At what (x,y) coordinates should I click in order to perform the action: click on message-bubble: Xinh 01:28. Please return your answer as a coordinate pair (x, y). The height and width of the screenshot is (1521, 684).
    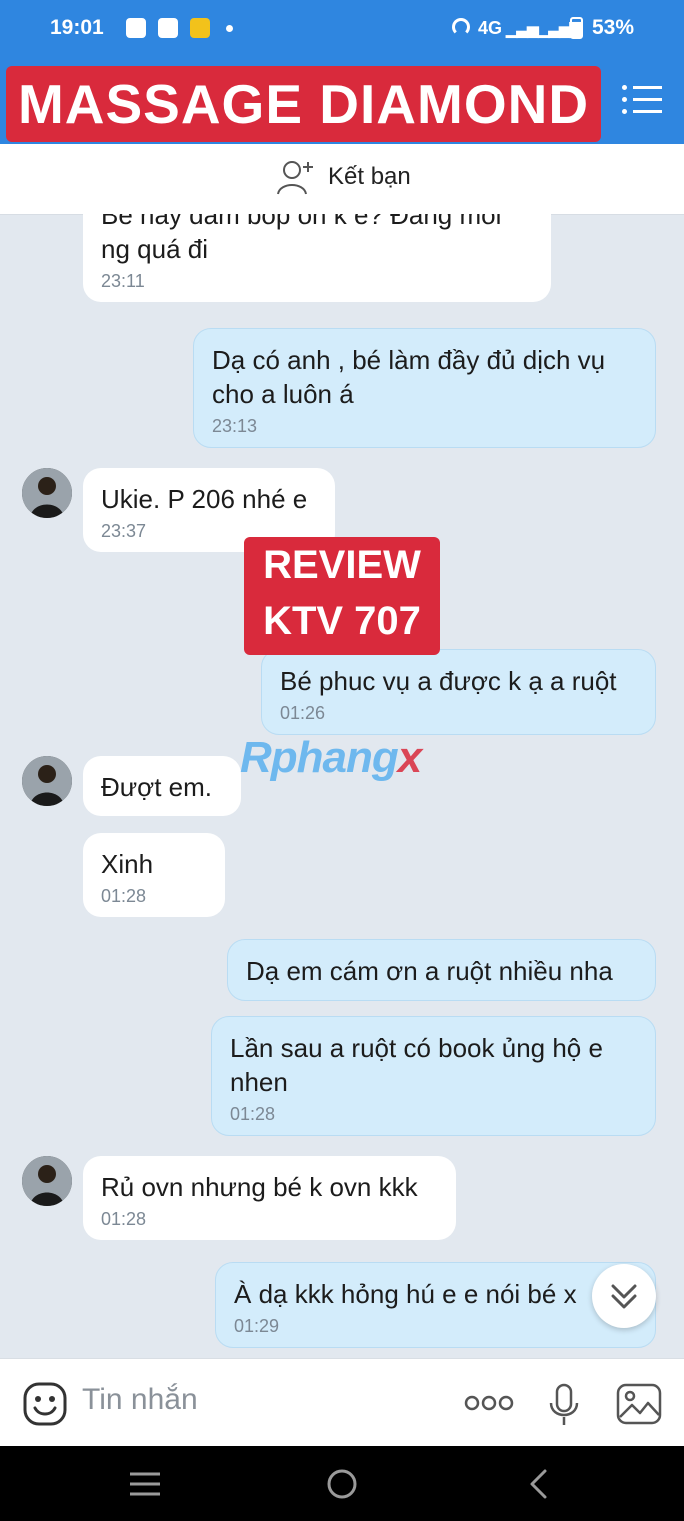
    Looking at the image, I should click on (154, 875).